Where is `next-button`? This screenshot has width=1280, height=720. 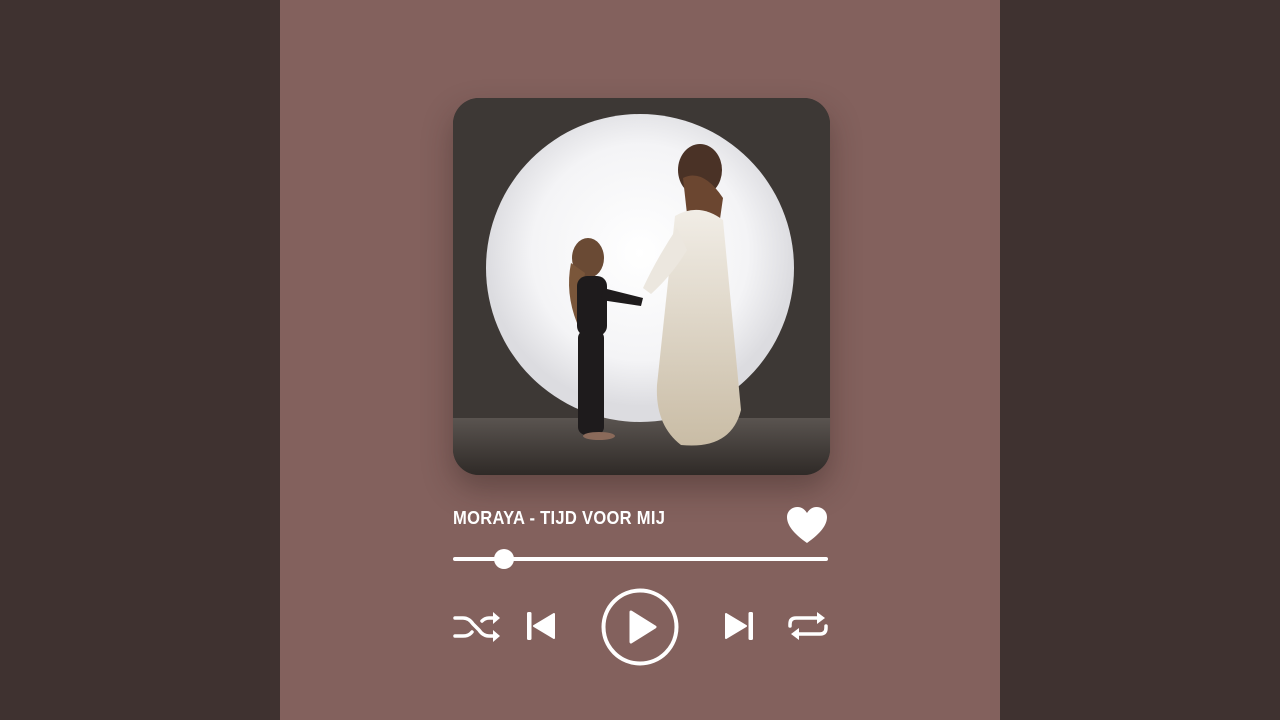 next-button is located at coordinates (739, 626).